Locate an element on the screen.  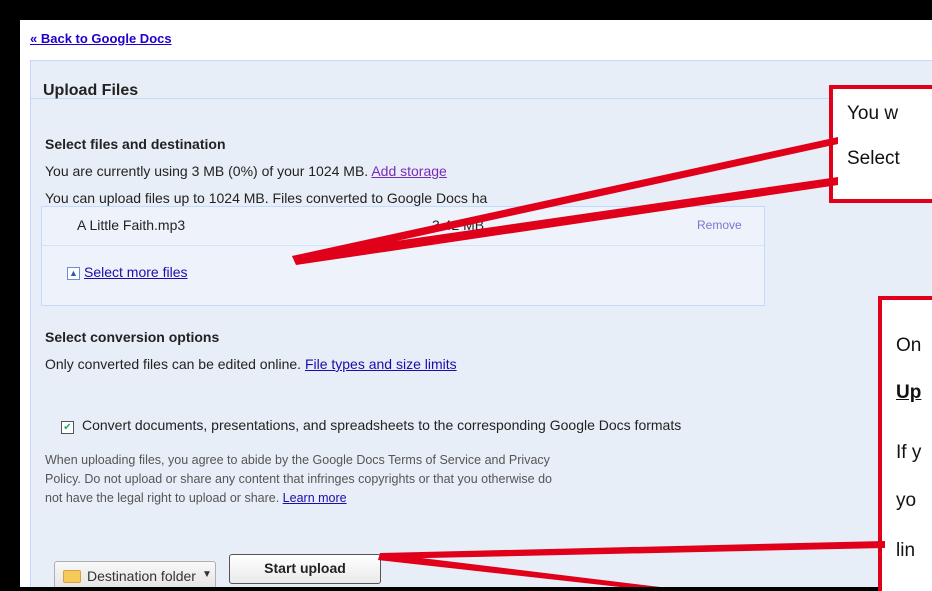
arrow-to-file-upper is located at coordinates (565, 200).